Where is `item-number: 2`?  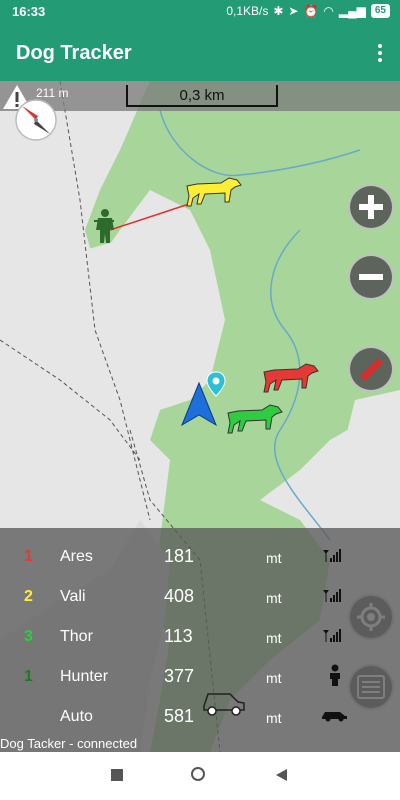
item-number: 2 is located at coordinates (28, 596).